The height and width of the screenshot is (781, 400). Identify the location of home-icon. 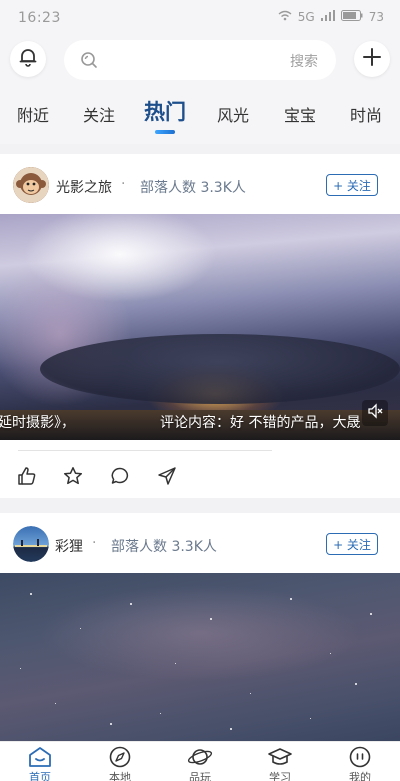
(40, 757).